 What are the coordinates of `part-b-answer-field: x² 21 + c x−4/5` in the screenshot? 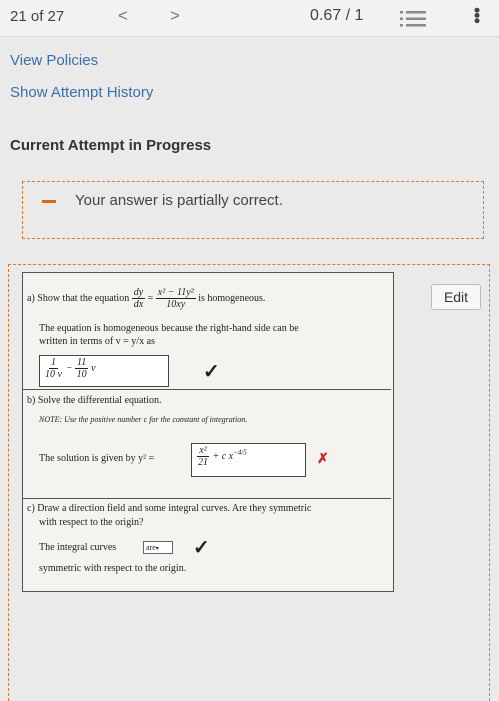 It's located at (248, 460).